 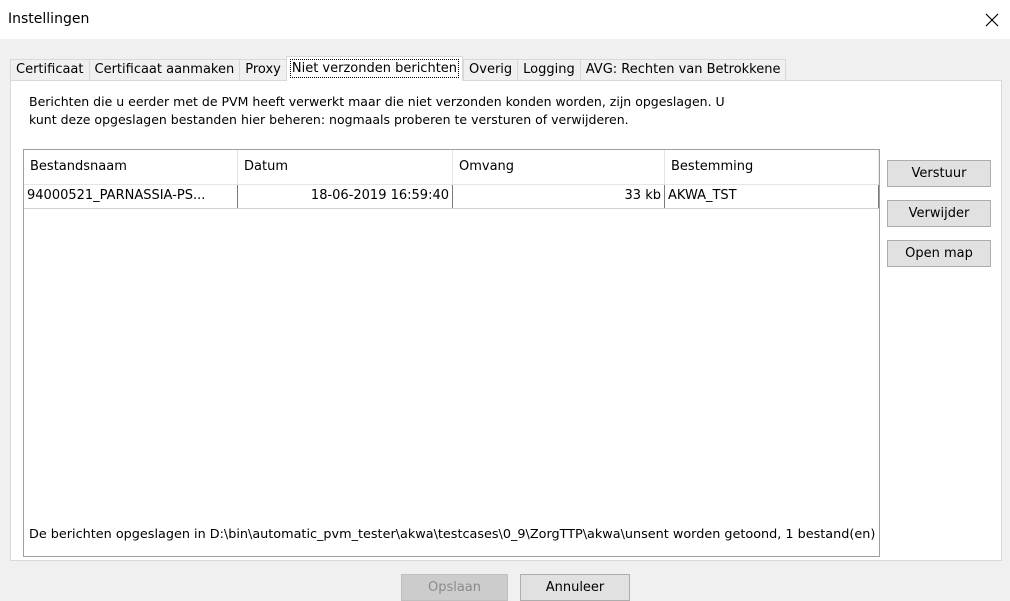 What do you see at coordinates (490, 70) in the screenshot?
I see `tab-overig: Overig` at bounding box center [490, 70].